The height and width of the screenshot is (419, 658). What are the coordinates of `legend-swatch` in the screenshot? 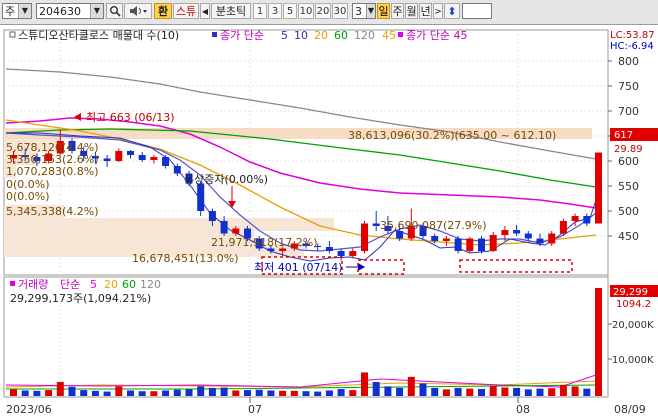 It's located at (12, 283).